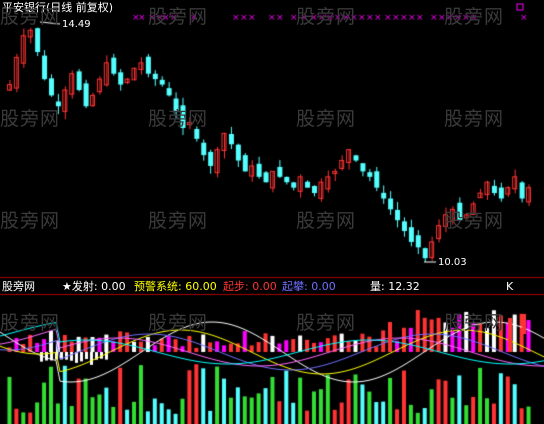 This screenshot has width=544, height=424. I want to click on min-price-label: 10.03, so click(452, 262).